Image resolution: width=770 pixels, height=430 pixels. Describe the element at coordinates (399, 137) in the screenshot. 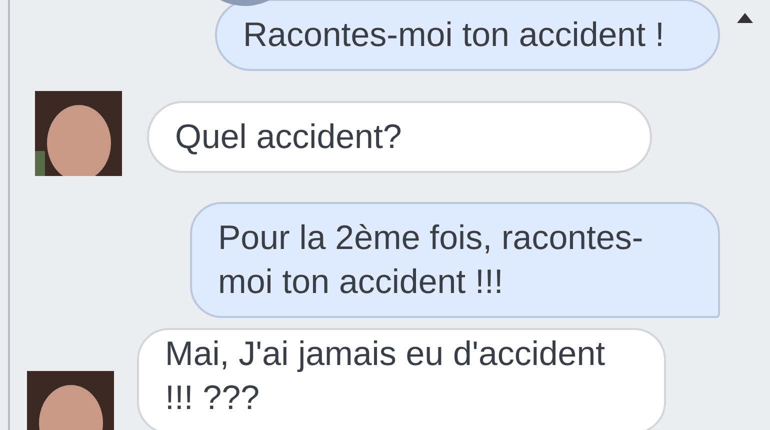

I see `message-bubble: Quel accident?` at that location.